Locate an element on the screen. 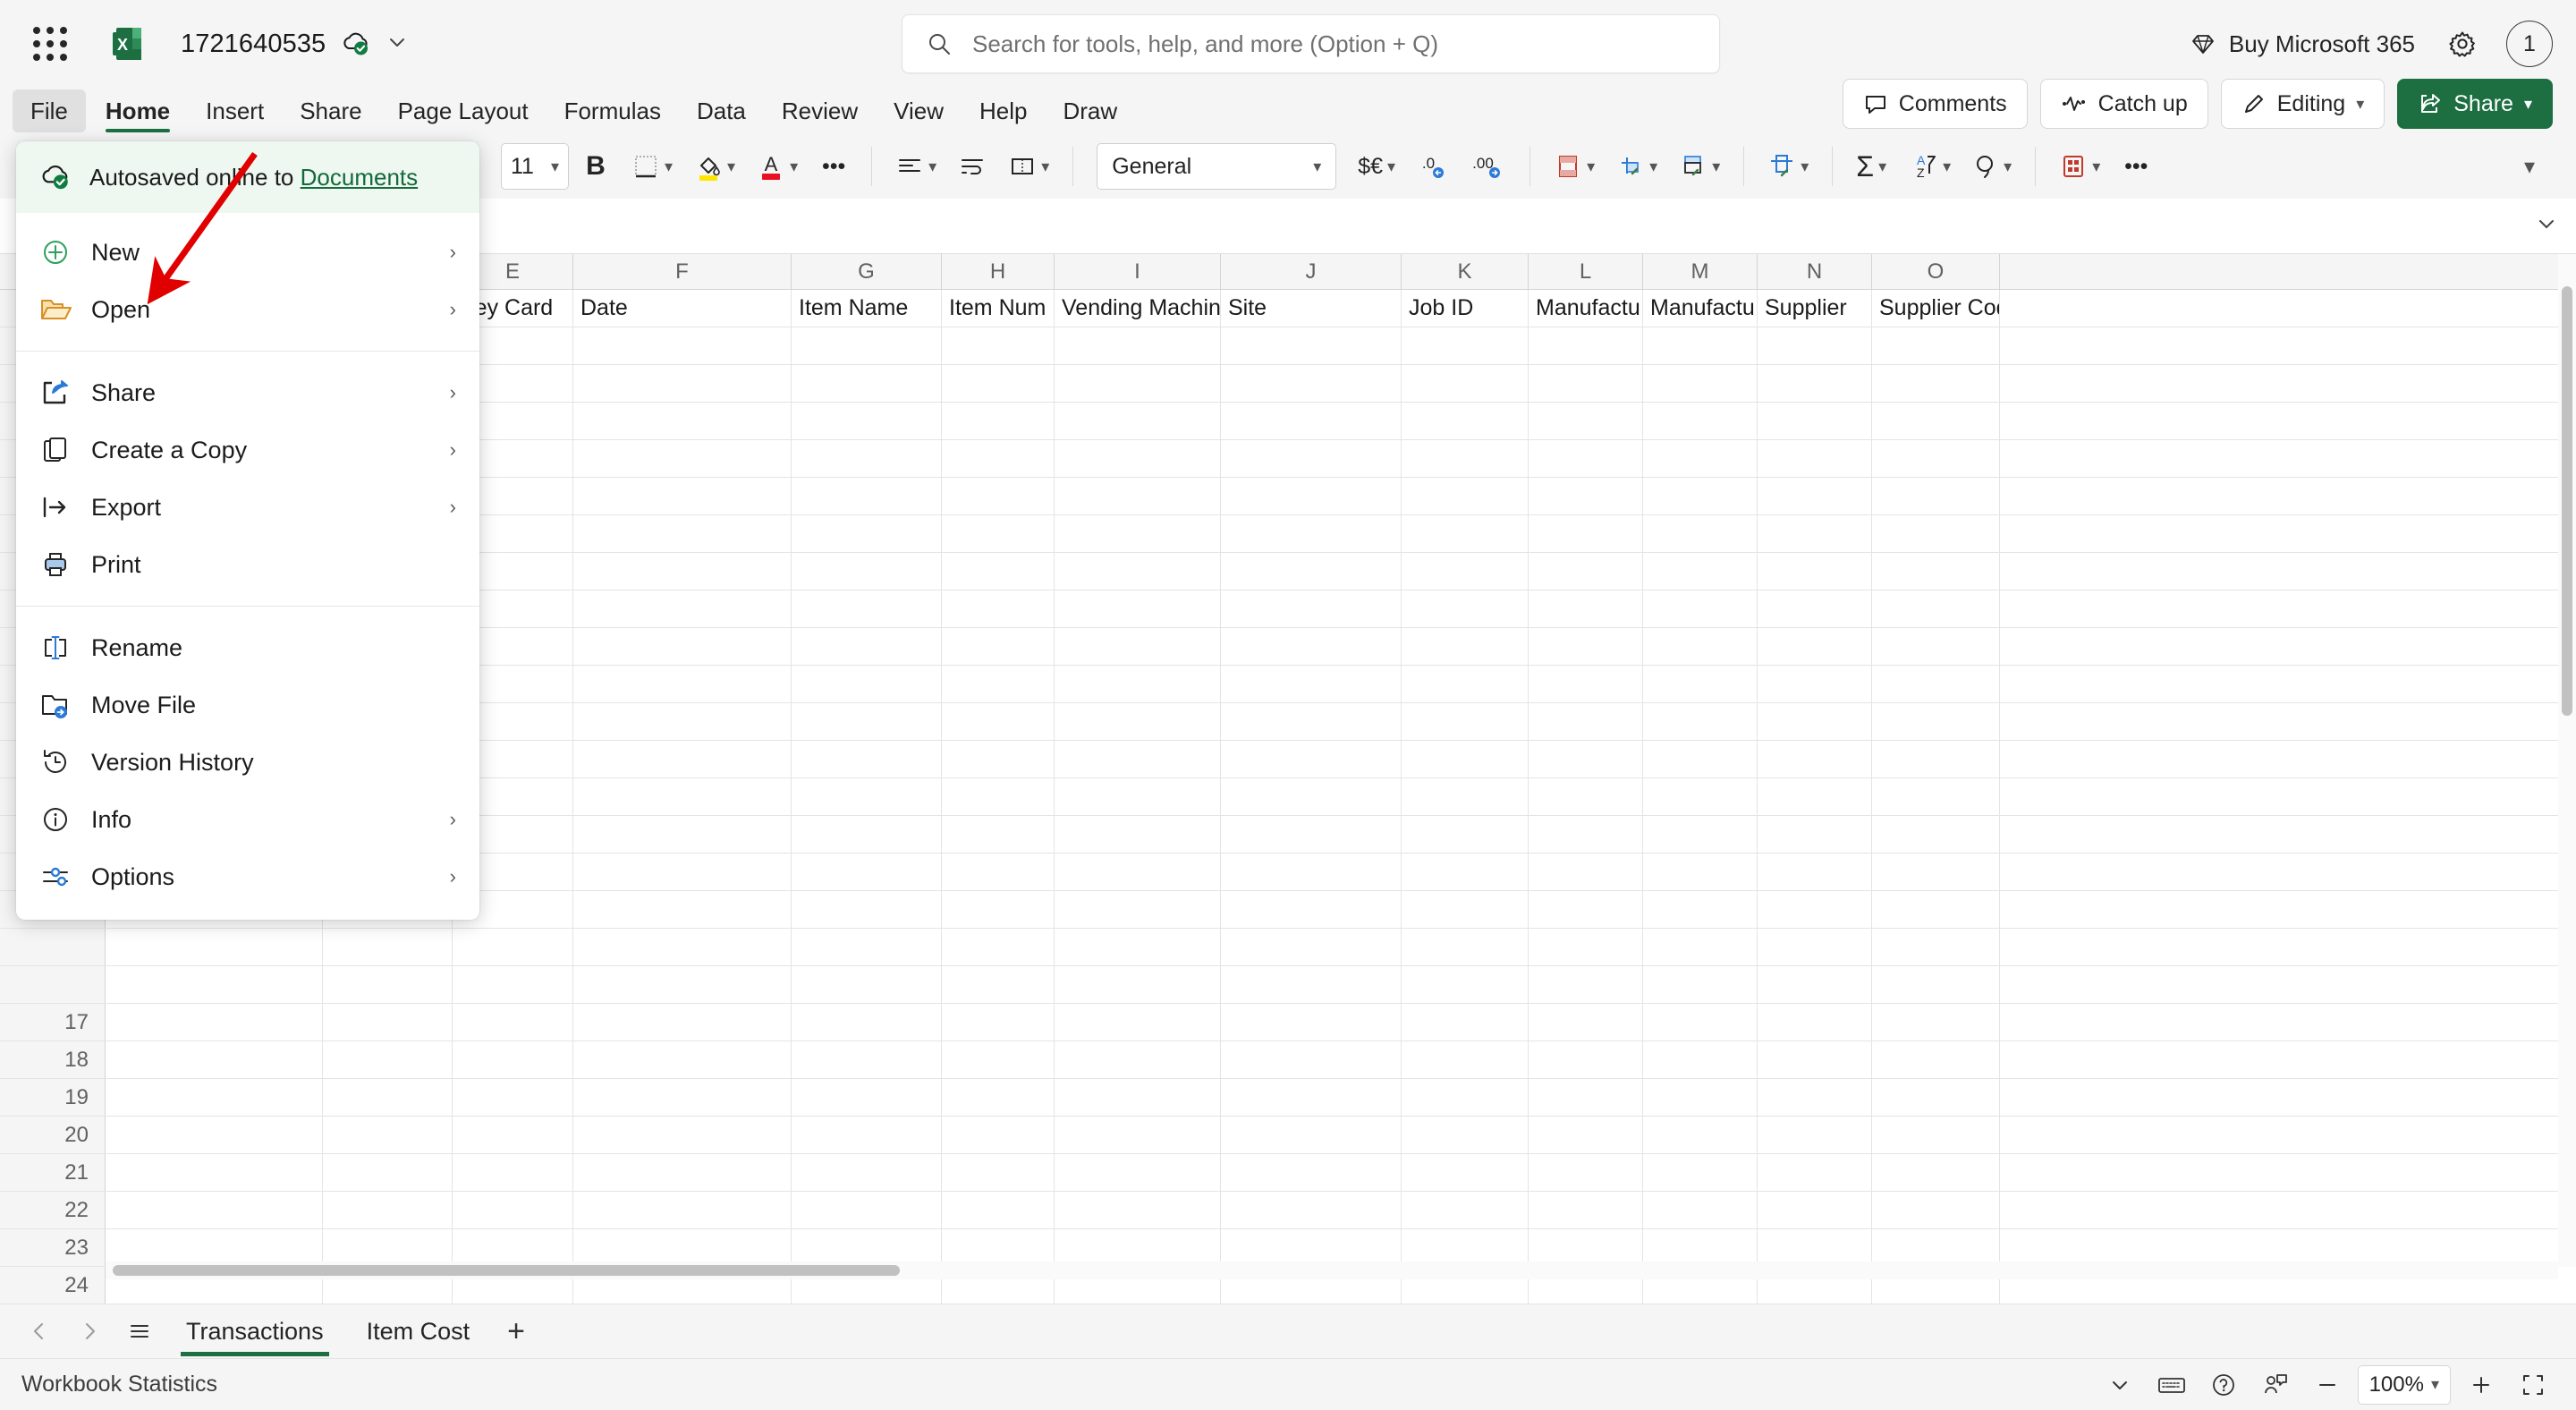  previous-sheet-button is located at coordinates (39, 1331).